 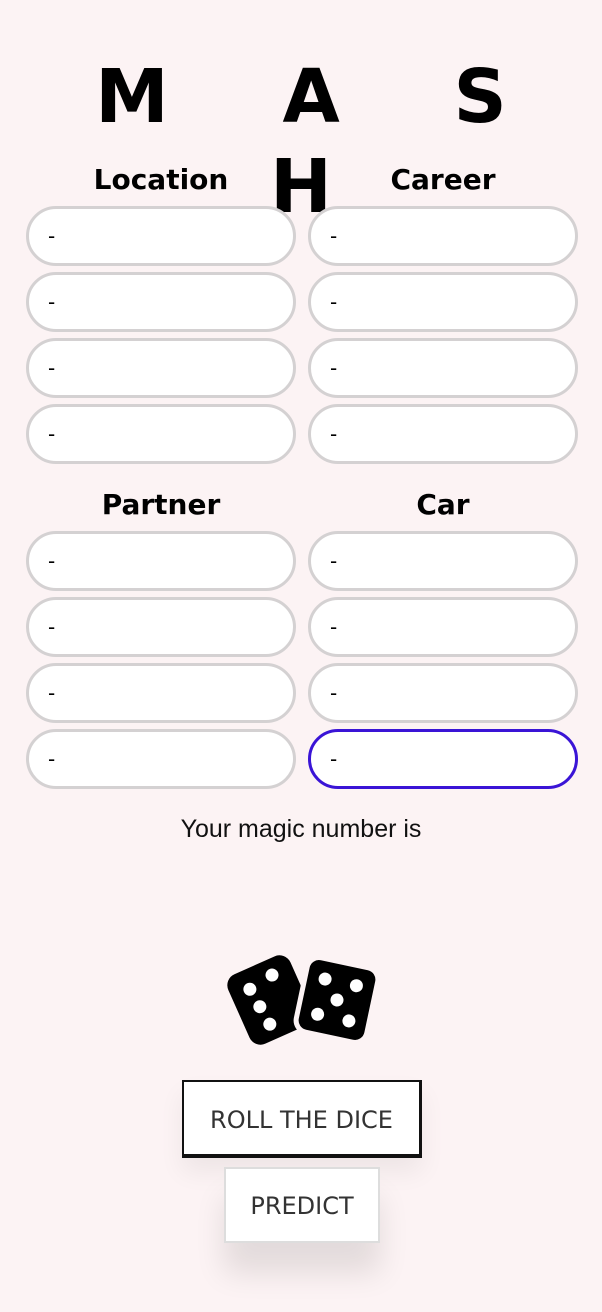 What do you see at coordinates (161, 368) in the screenshot?
I see `location-input-3: -` at bounding box center [161, 368].